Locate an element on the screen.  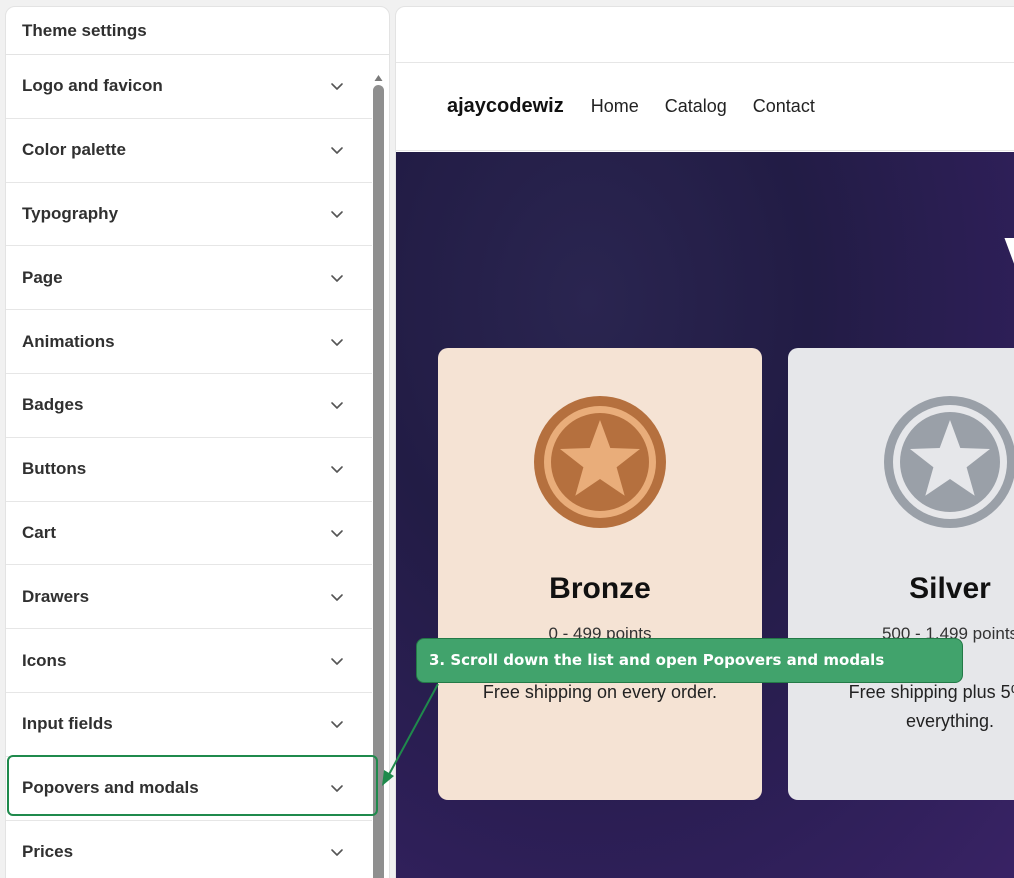
settings-item-label: Popovers and modals is located at coordinates (110, 788).